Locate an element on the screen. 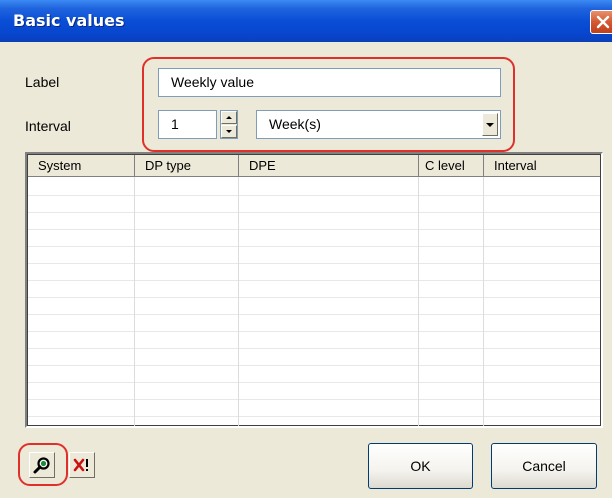 The width and height of the screenshot is (612, 498). spin-up-button is located at coordinates (229, 117).